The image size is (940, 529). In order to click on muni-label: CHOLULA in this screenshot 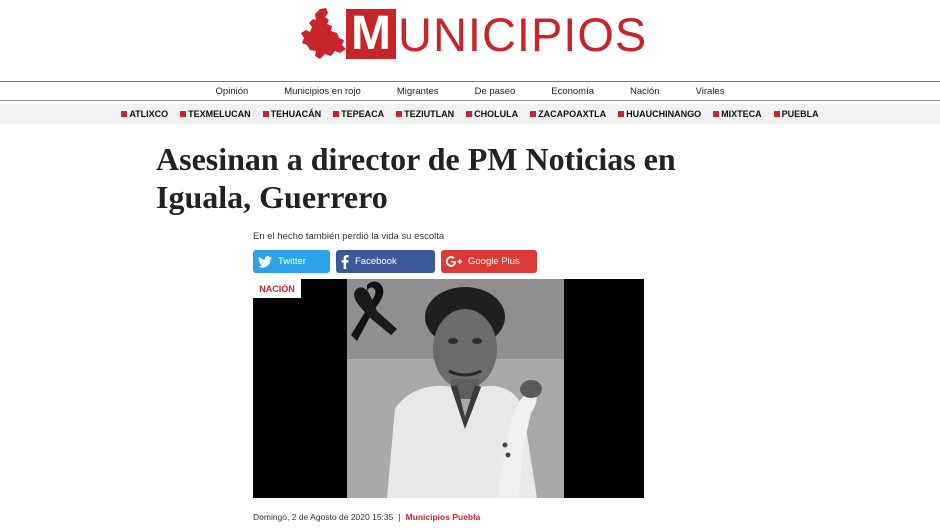, I will do `click(496, 114)`.